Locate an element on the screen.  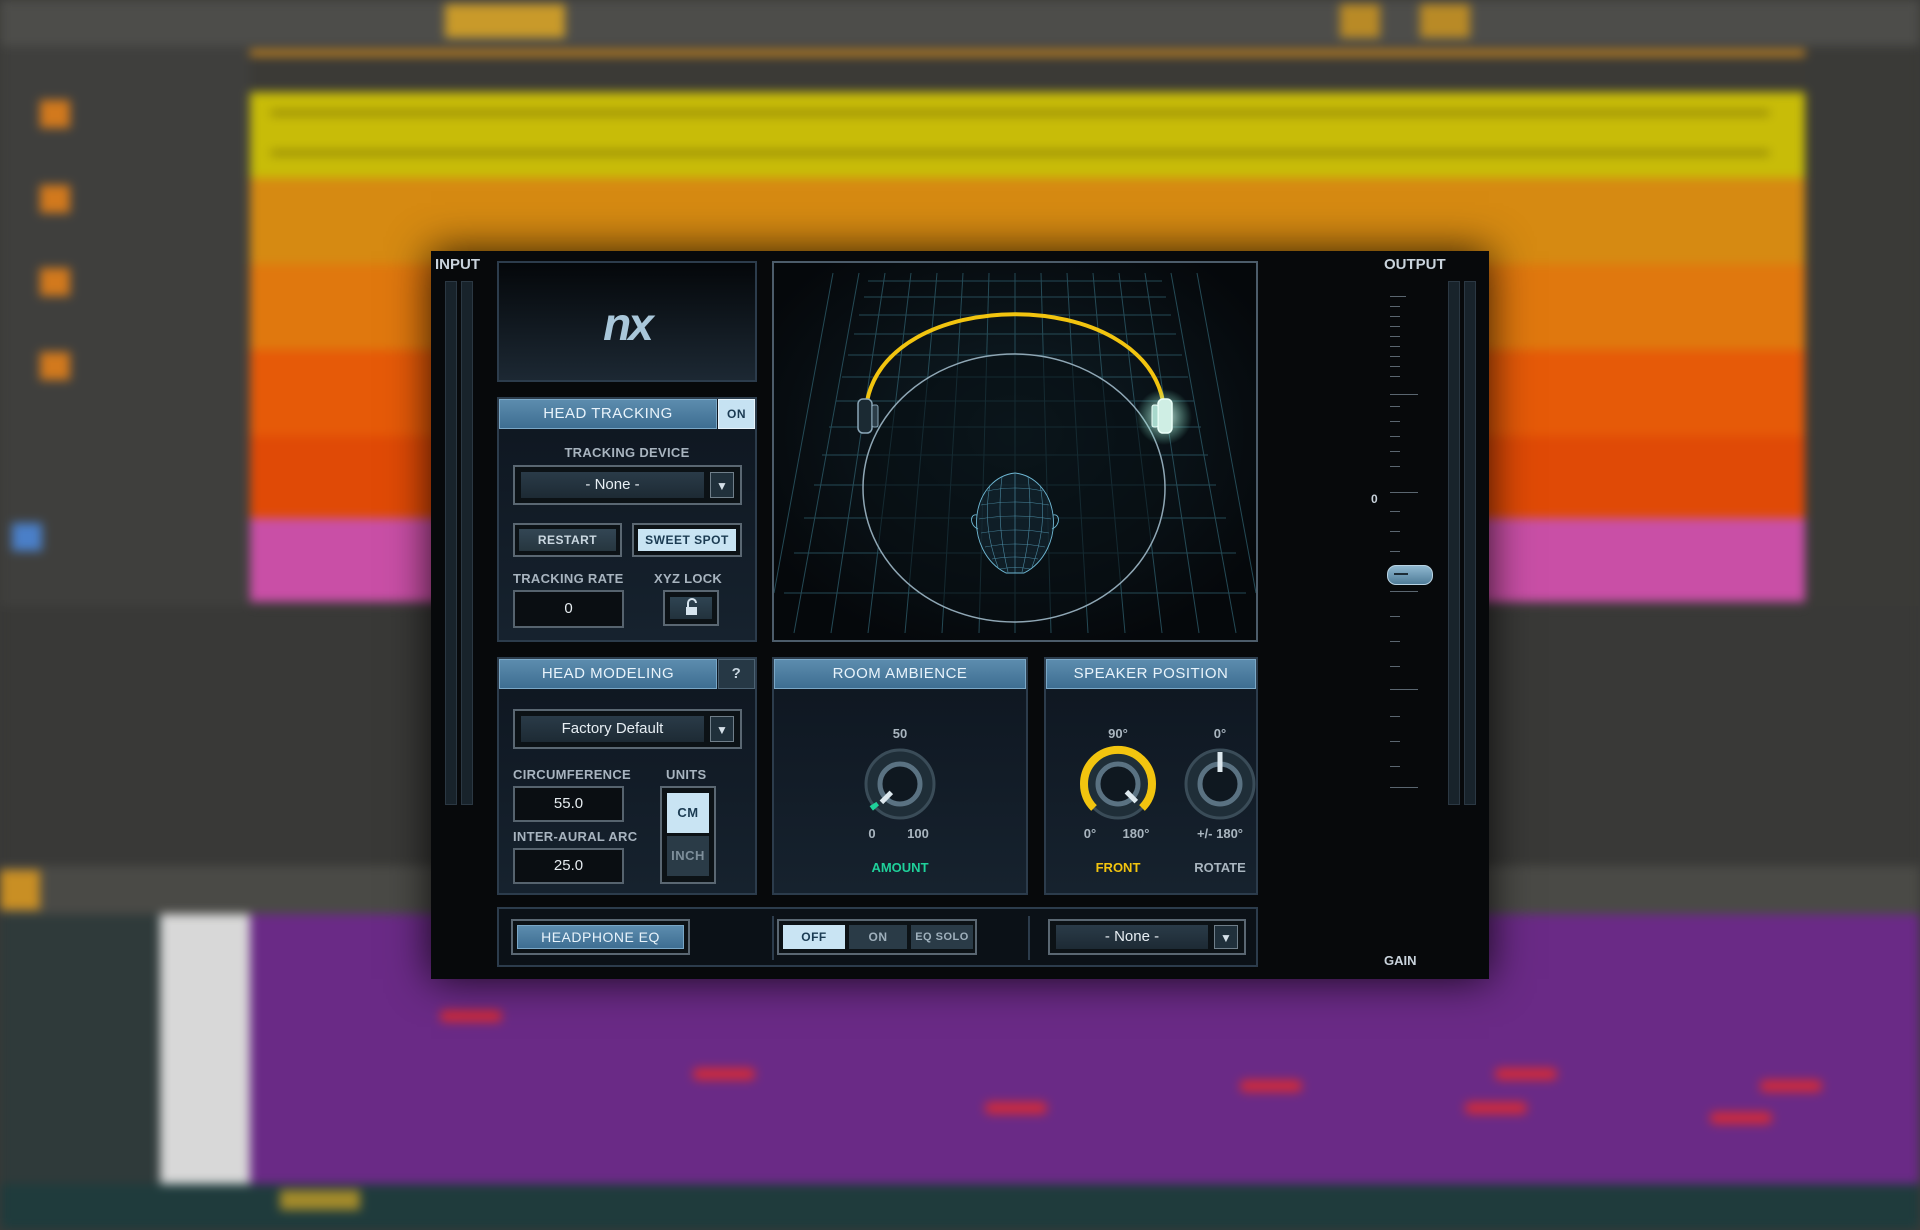
eq-on-button: ON is located at coordinates (878, 937).